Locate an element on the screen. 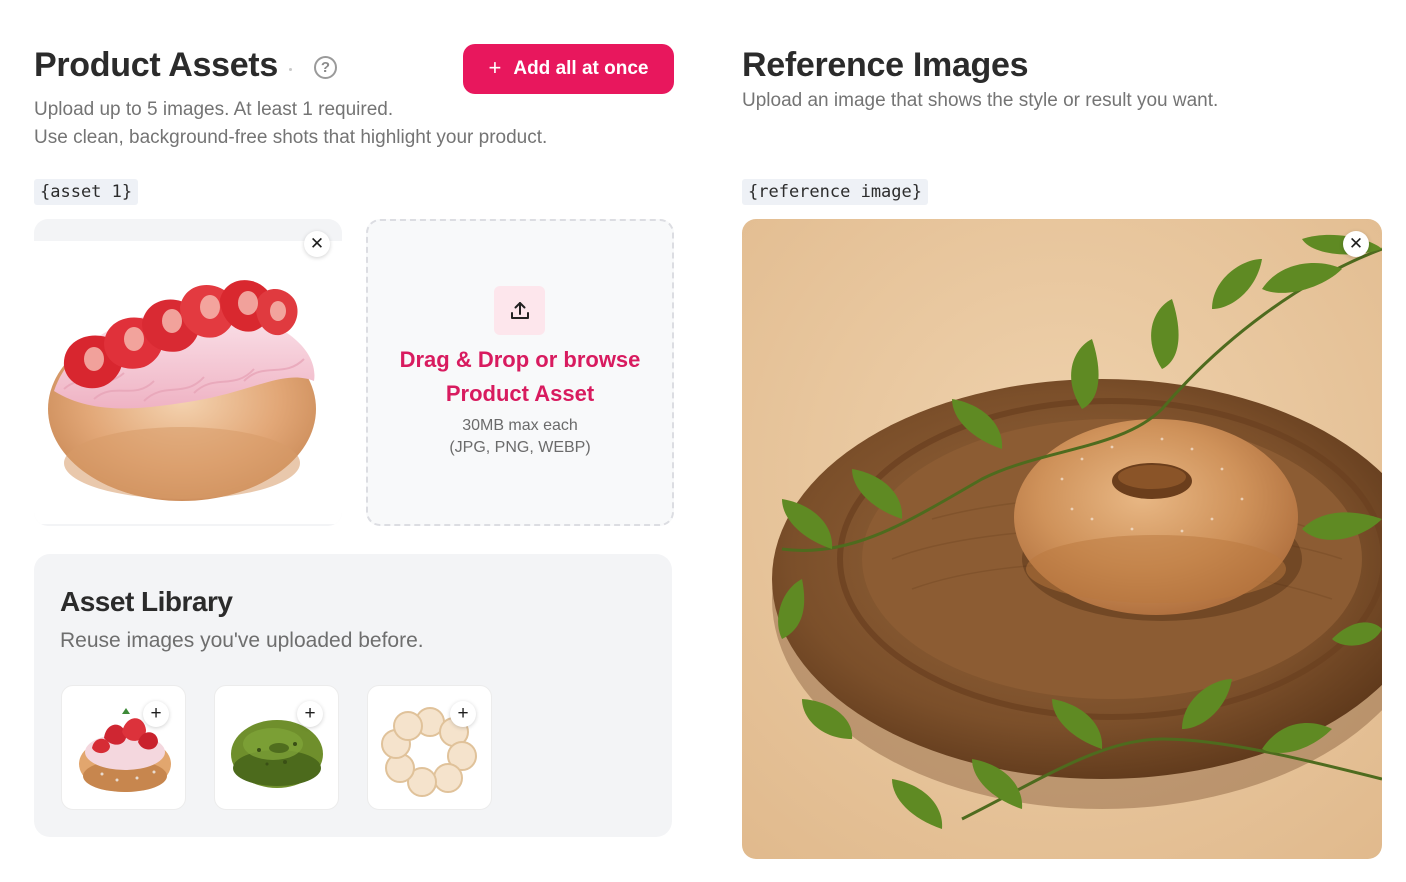 Image resolution: width=1406 pixels, height=882 pixels. upload-icon is located at coordinates (519, 310).